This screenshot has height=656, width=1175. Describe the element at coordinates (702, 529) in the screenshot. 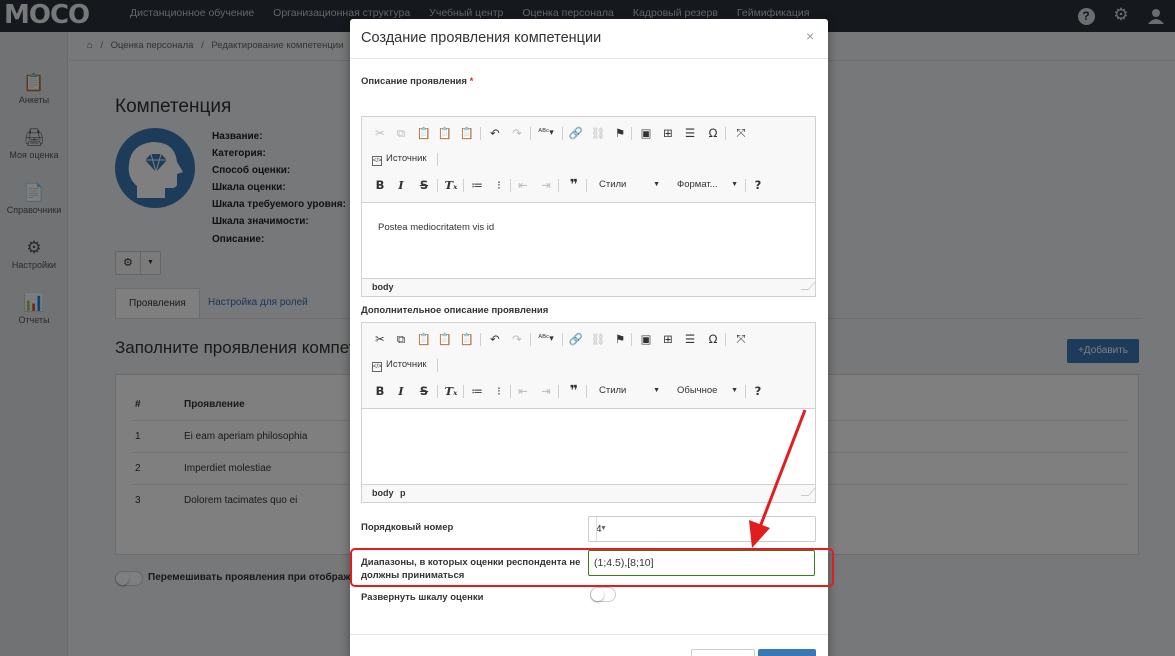

I see `order-number-select: 4 ▼` at that location.